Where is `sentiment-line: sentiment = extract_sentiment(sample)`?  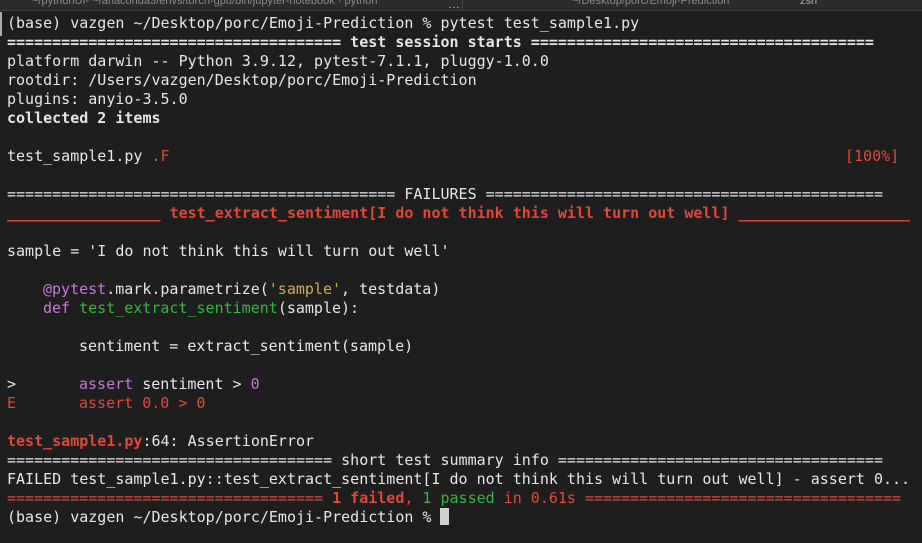
sentiment-line: sentiment = extract_sentiment(sample) is located at coordinates (246, 346).